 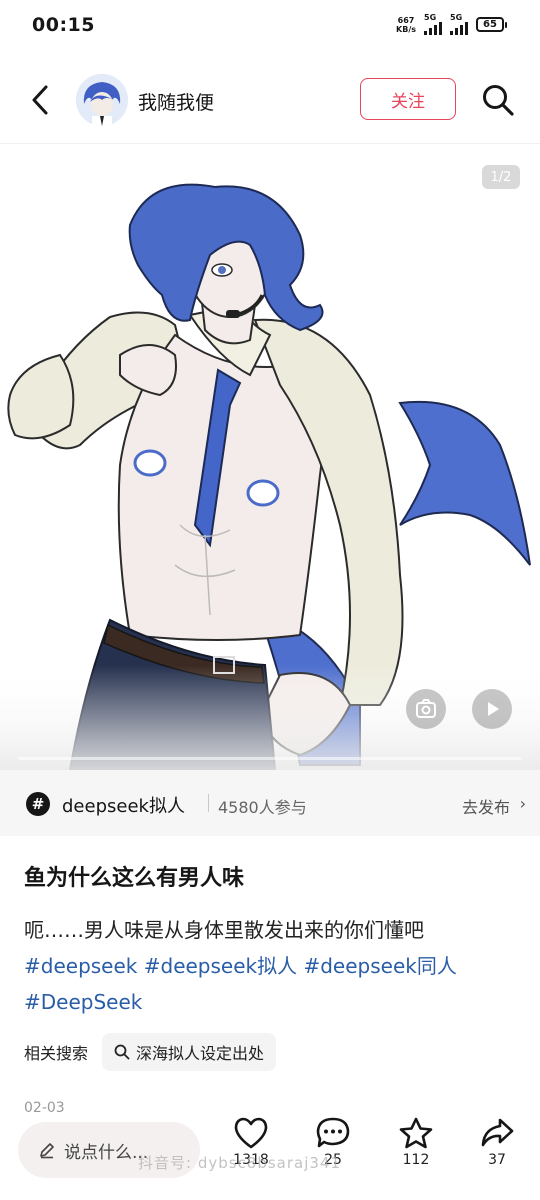 I want to click on signal-icon-2: 5G, so click(x=459, y=24).